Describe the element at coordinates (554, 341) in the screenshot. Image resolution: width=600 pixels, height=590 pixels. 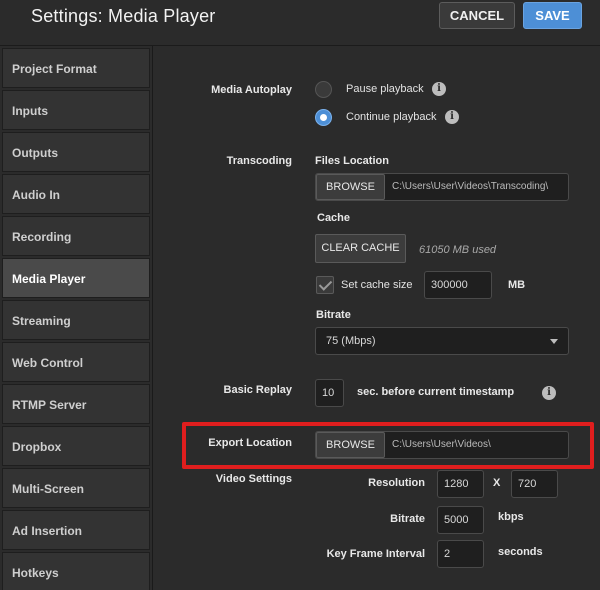
I see `chevron-down-icon` at that location.